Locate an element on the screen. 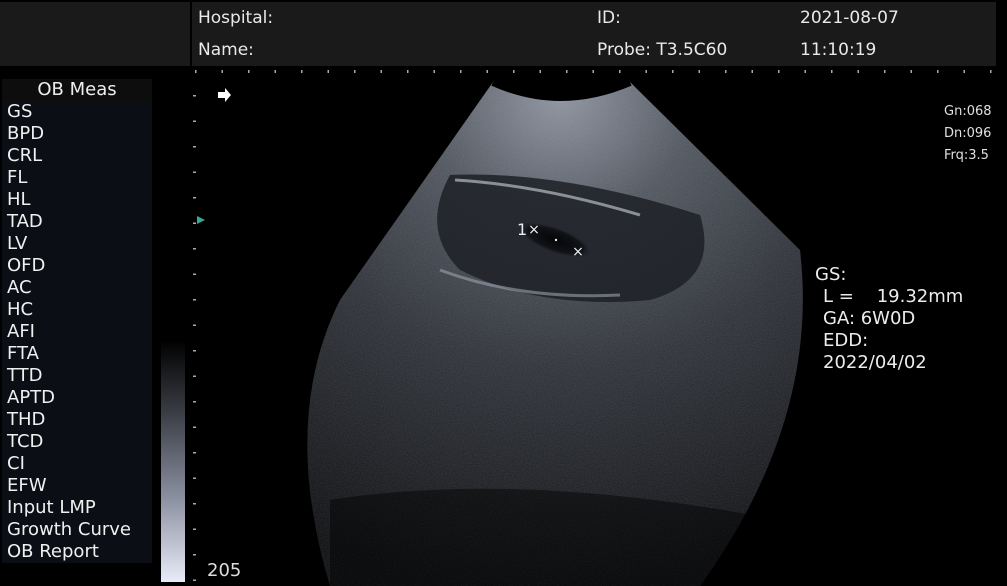 This screenshot has height=586, width=1007. menu-item-growth-curve: Growth Curve is located at coordinates (77, 530).